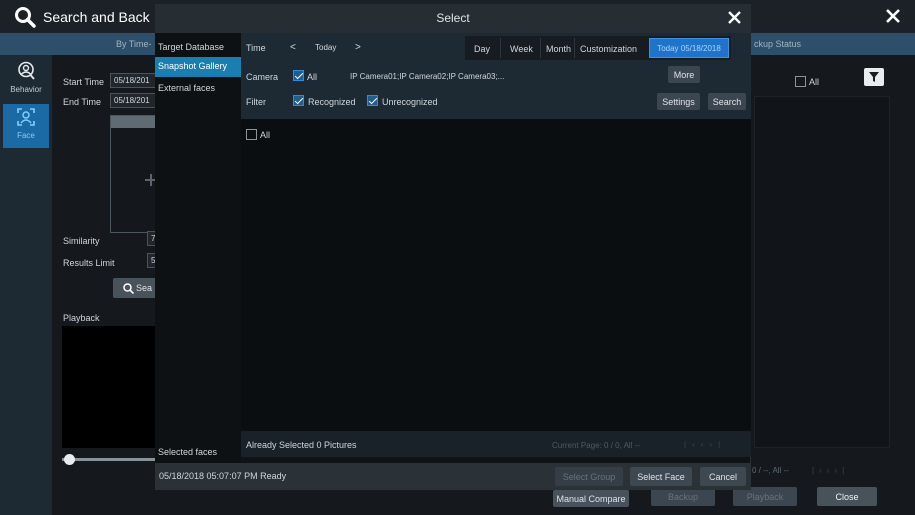  What do you see at coordinates (26, 89) in the screenshot?
I see `sidebar-item-label: Behavior` at bounding box center [26, 89].